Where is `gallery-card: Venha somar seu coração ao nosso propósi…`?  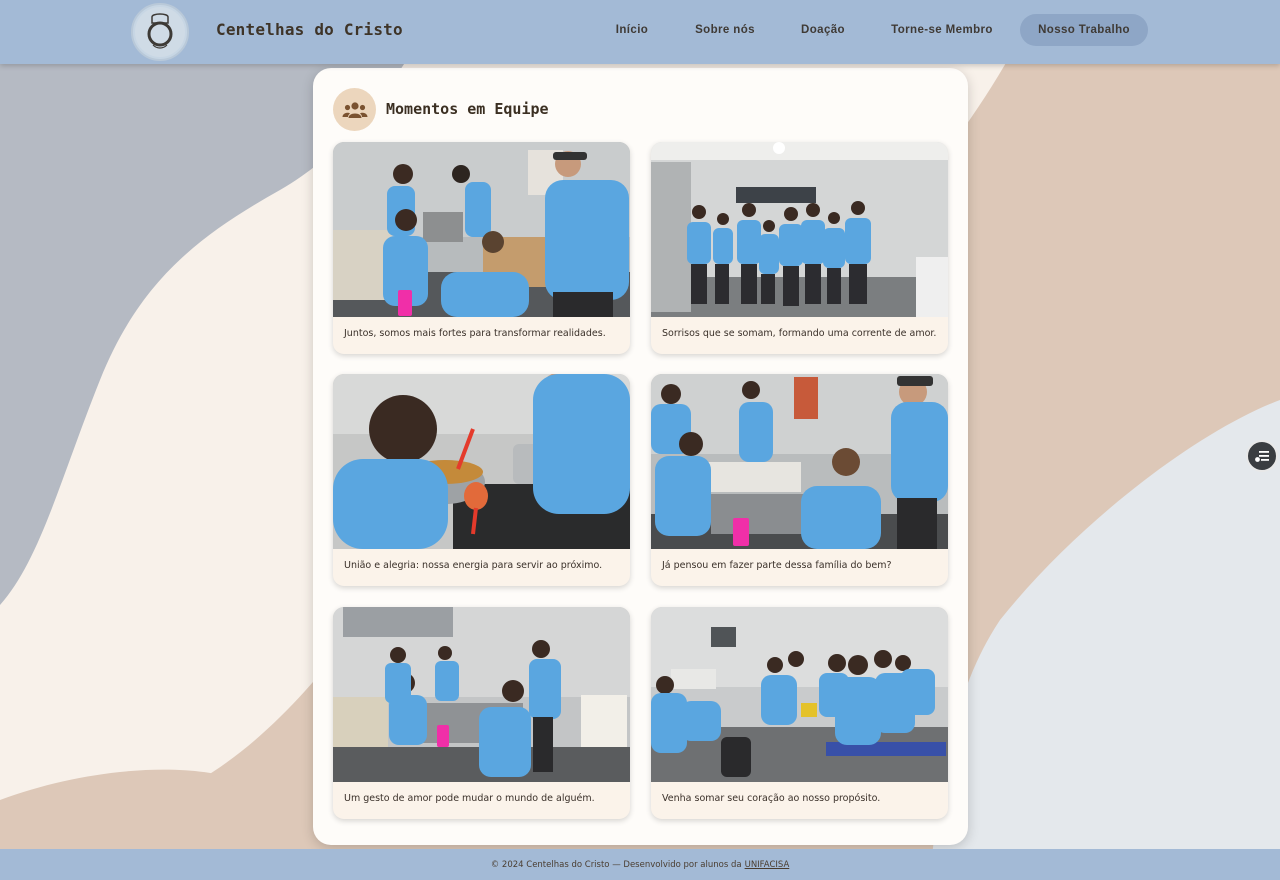
gallery-card: Venha somar seu coração ao nosso propósi… is located at coordinates (799, 713).